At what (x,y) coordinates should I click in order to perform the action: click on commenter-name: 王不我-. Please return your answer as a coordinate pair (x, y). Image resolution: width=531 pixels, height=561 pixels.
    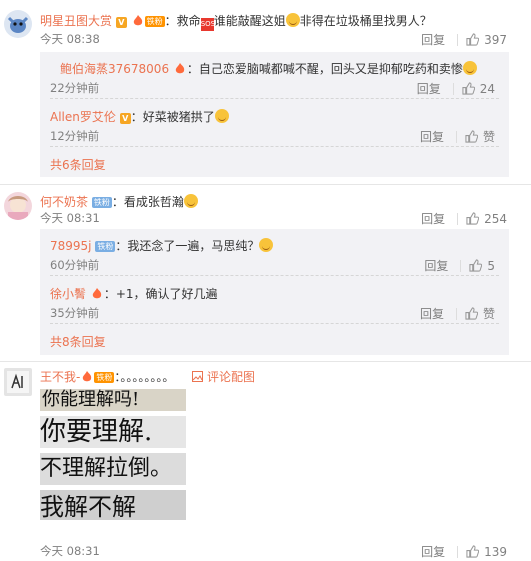
    Looking at the image, I should click on (60, 377).